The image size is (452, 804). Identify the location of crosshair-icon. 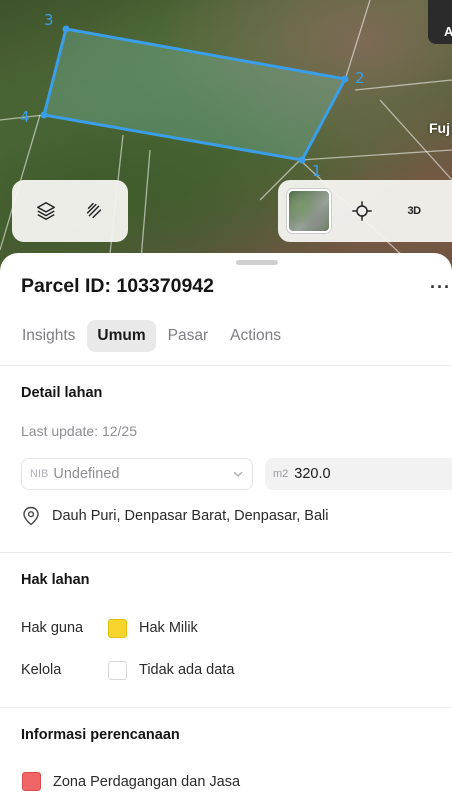
(362, 211).